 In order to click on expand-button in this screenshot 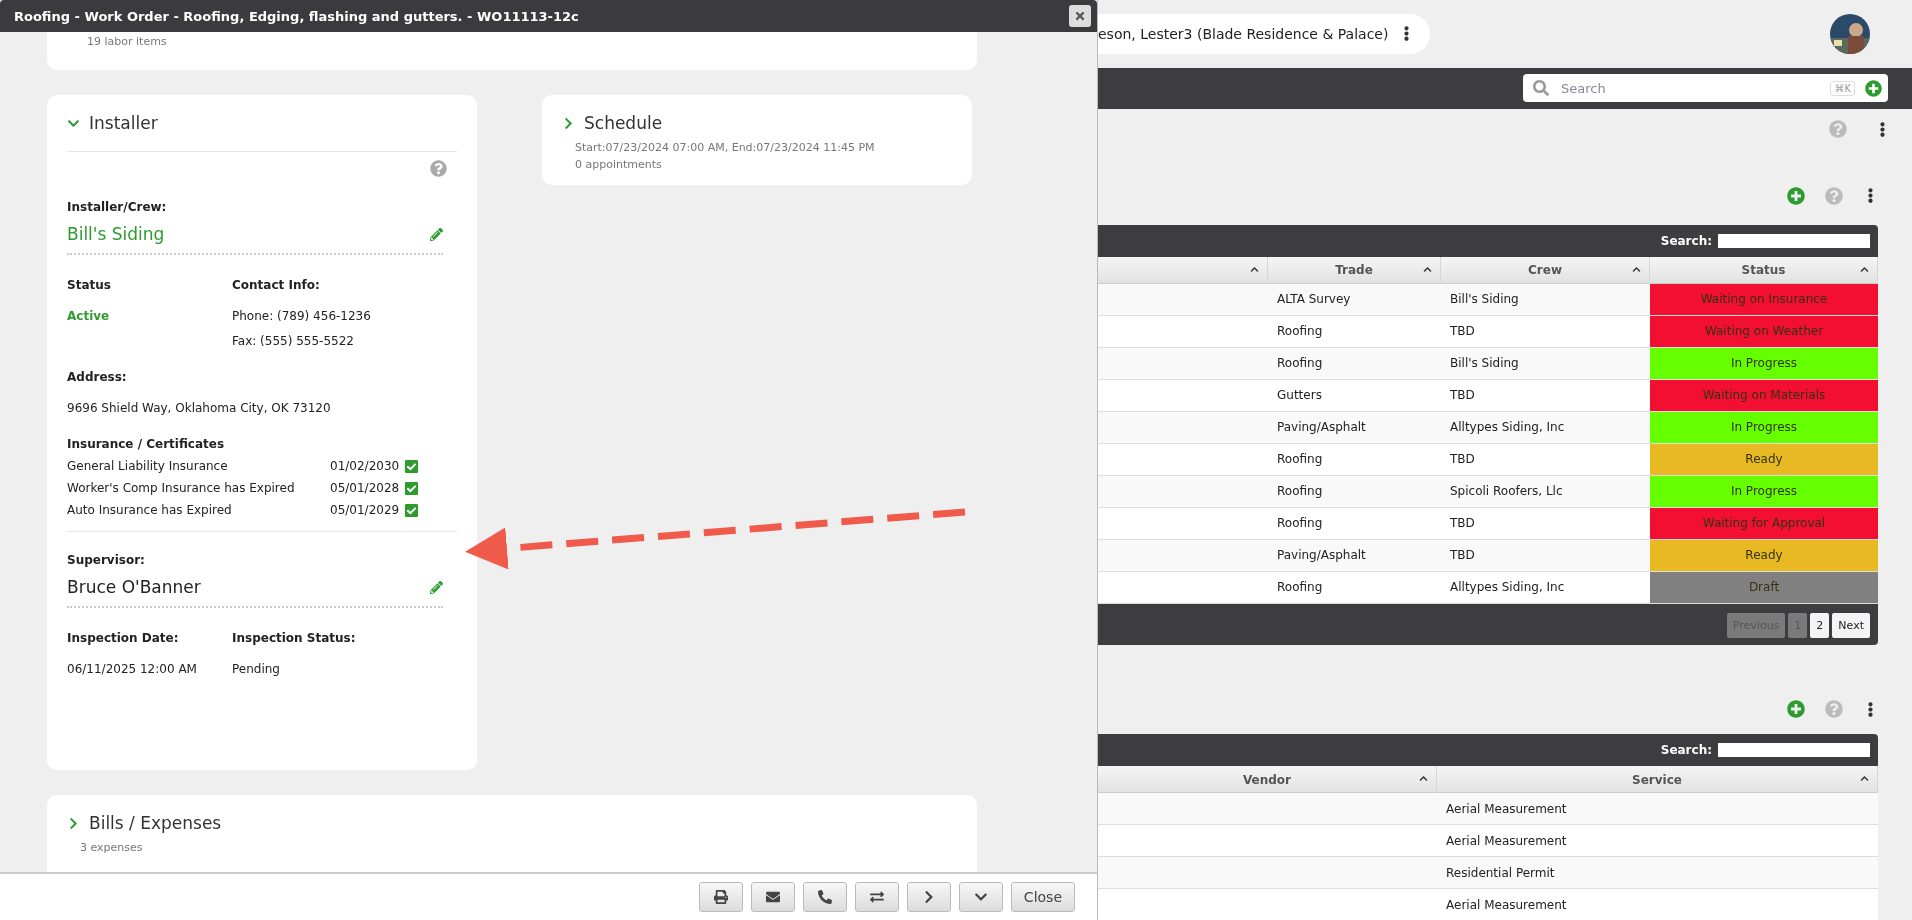, I will do `click(980, 897)`.